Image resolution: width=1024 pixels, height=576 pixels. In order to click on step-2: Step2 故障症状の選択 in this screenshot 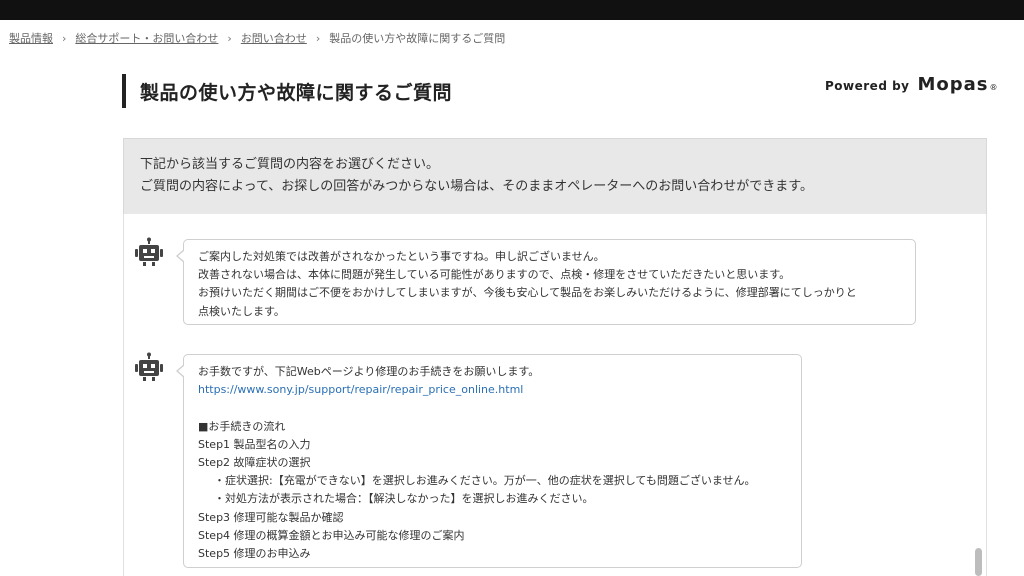, I will do `click(254, 462)`.